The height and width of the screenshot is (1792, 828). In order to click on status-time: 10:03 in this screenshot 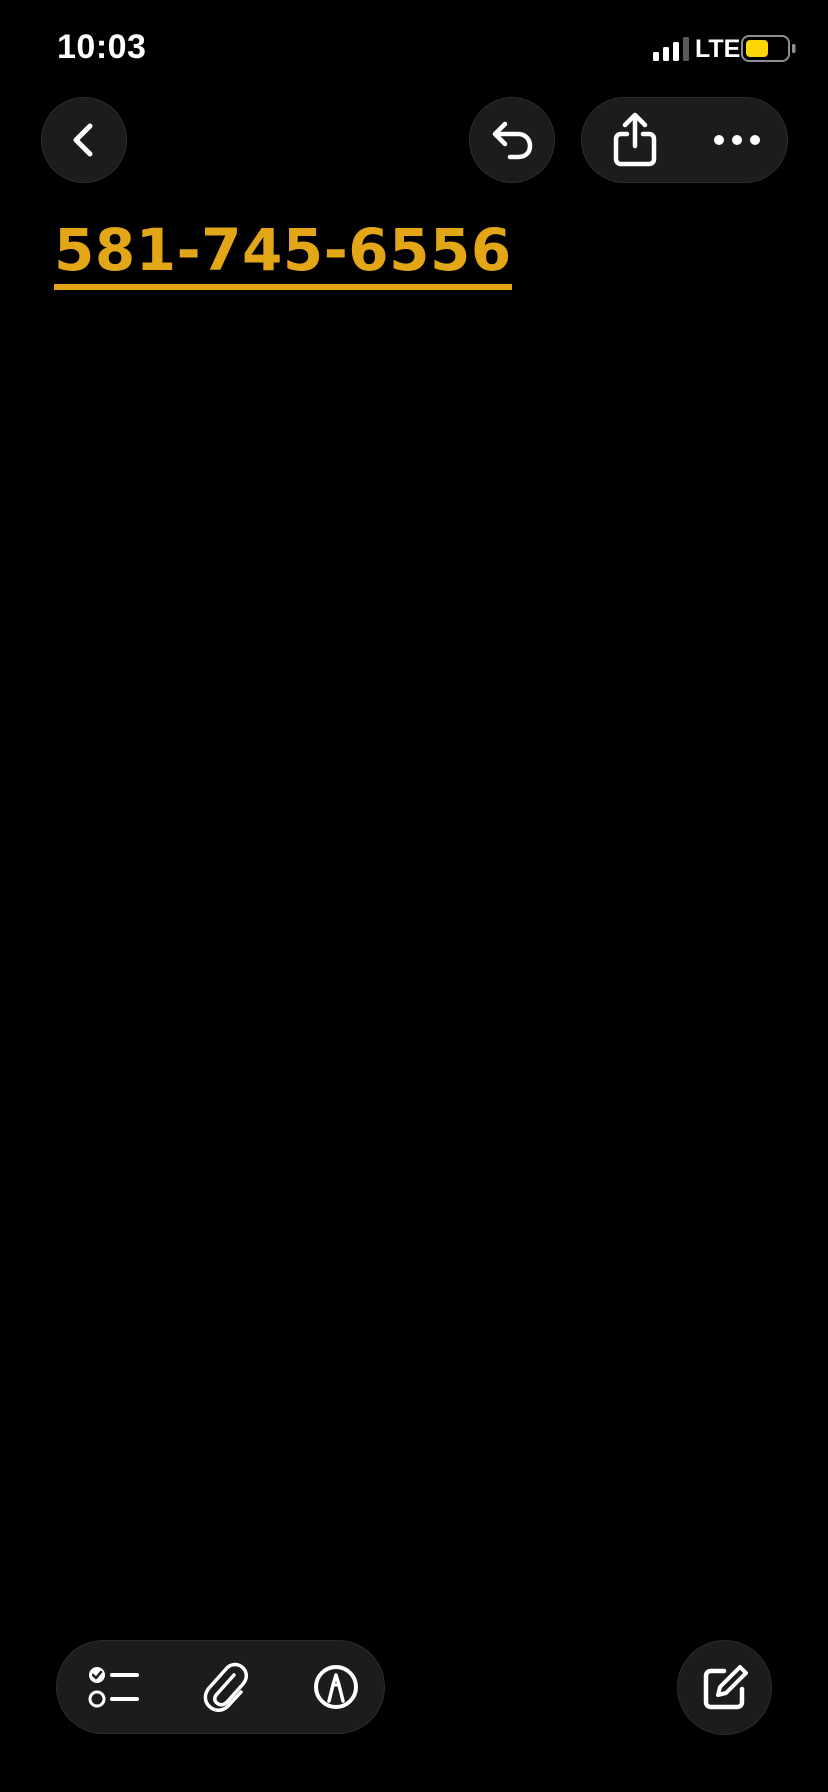, I will do `click(102, 47)`.